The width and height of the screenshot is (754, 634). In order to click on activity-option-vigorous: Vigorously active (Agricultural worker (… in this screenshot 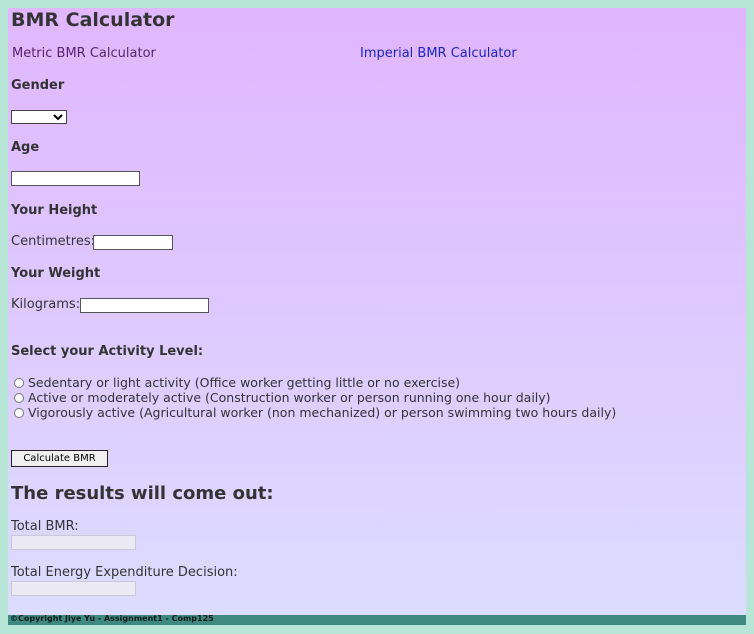, I will do `click(314, 412)`.